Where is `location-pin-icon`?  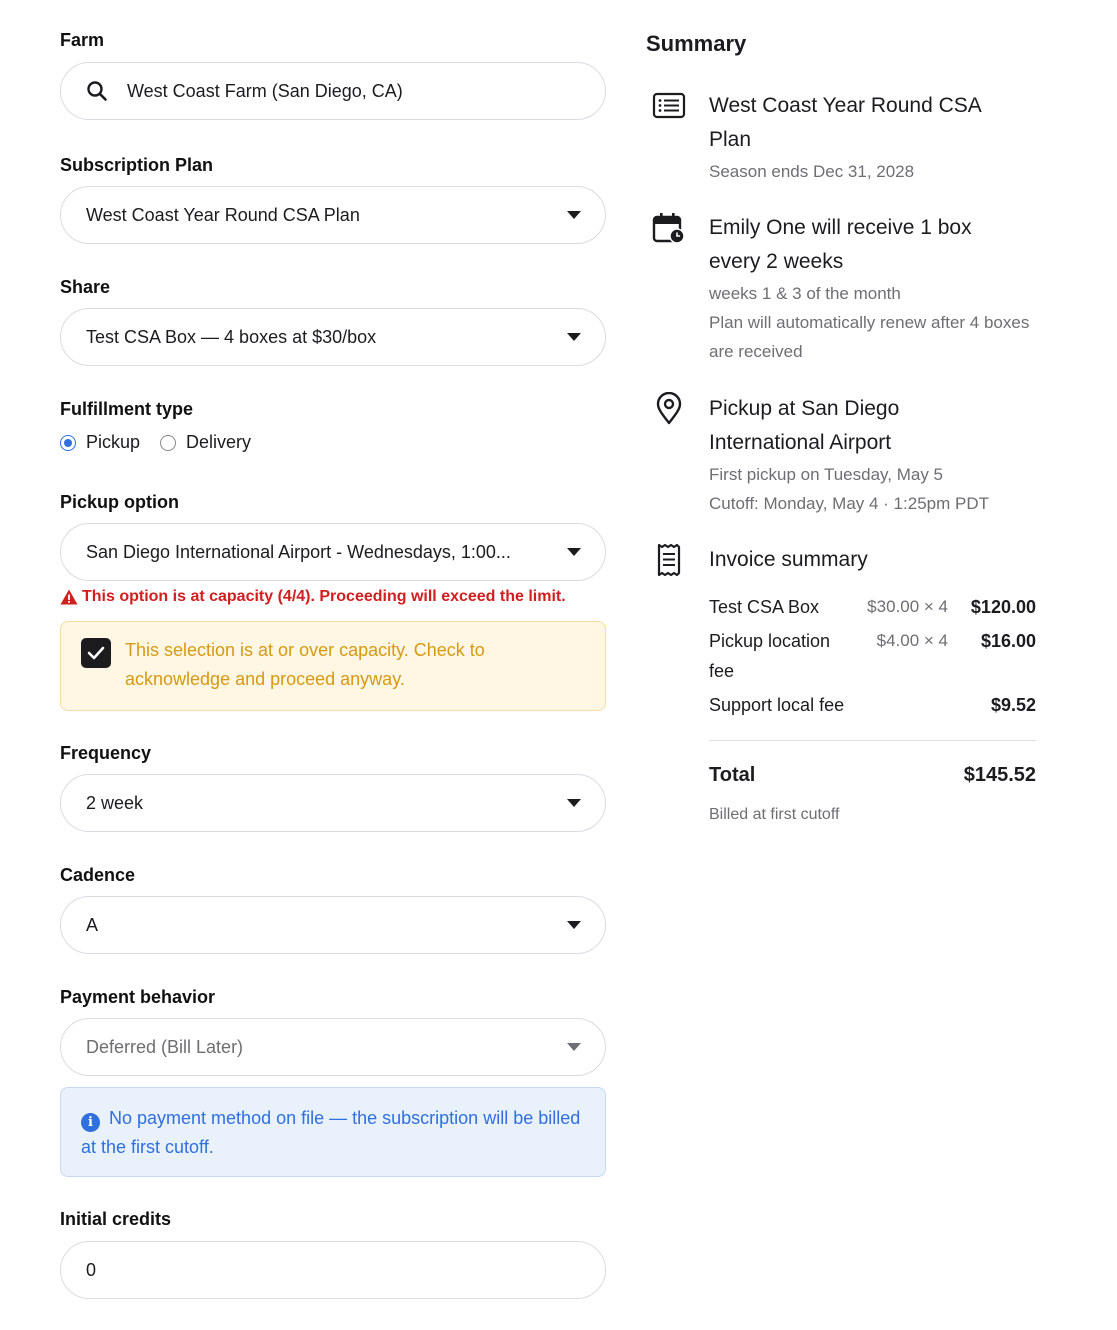
location-pin-icon is located at coordinates (669, 408).